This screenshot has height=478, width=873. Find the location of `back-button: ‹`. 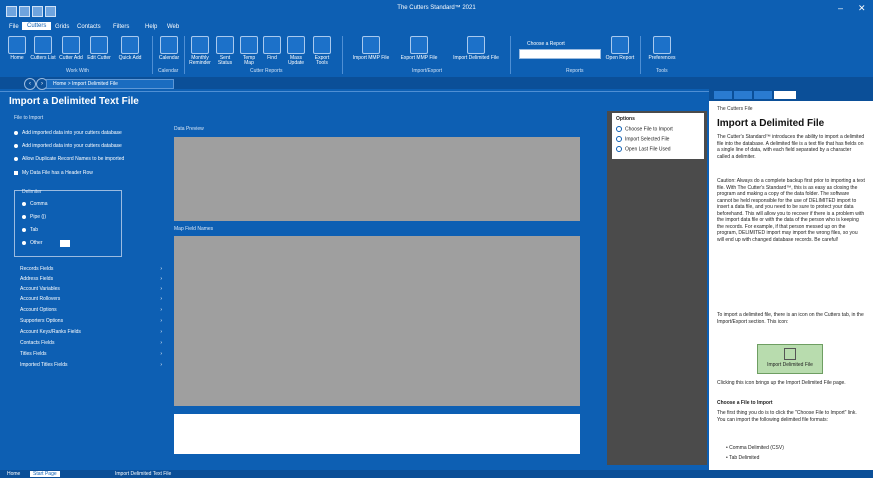

back-button: ‹ is located at coordinates (30, 84).